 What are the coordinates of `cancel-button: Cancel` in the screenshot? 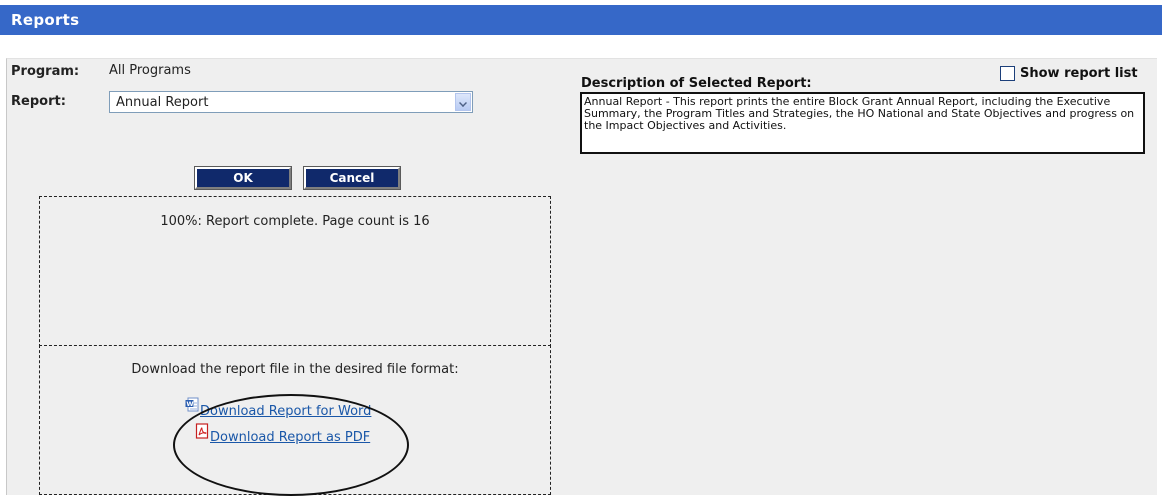 It's located at (352, 178).